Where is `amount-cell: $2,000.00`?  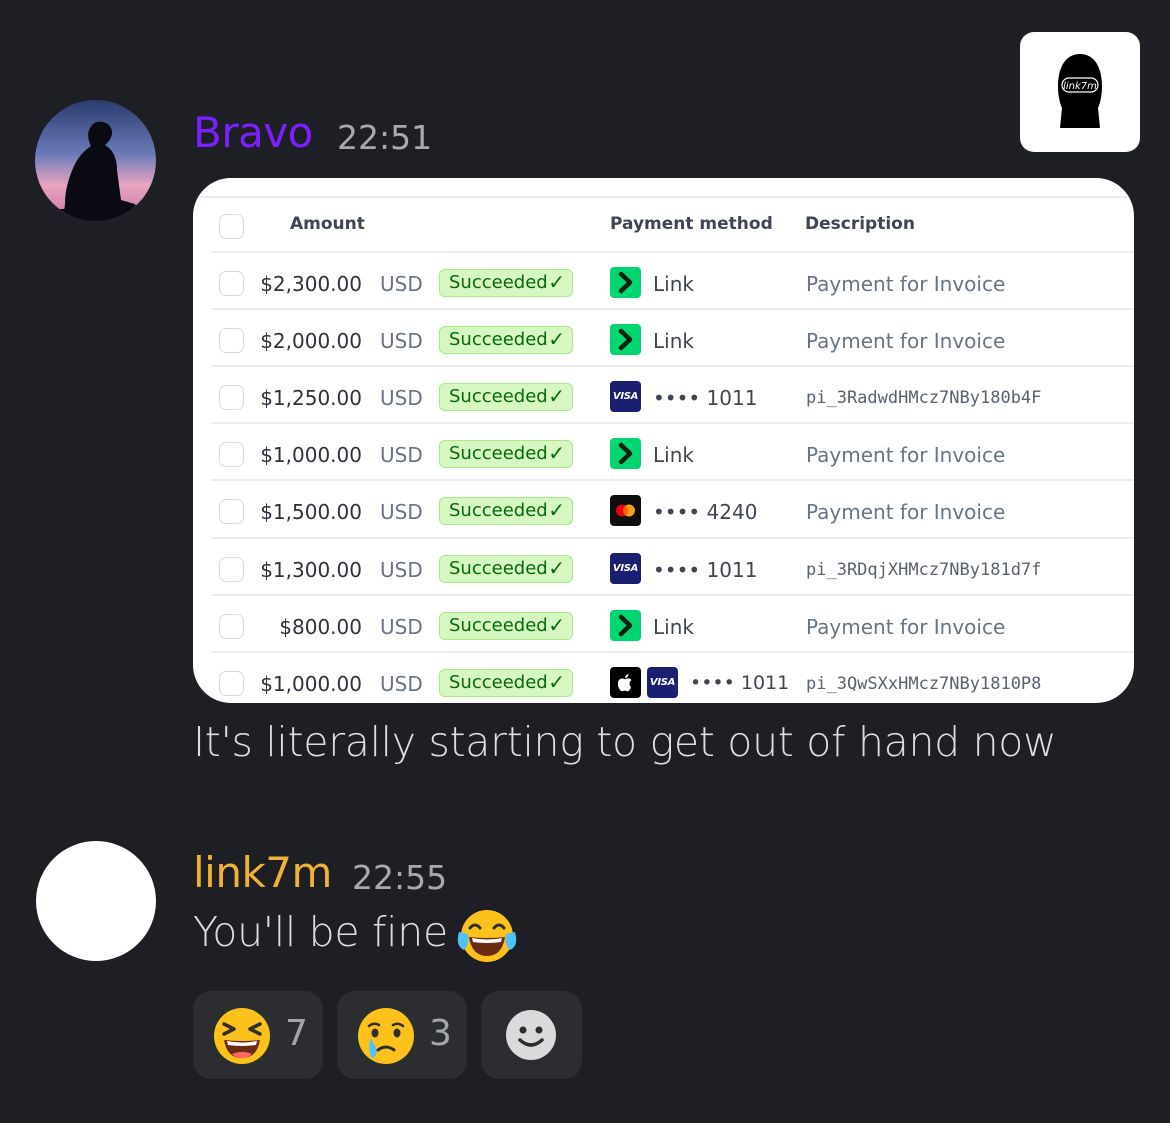
amount-cell: $2,000.00 is located at coordinates (311, 341).